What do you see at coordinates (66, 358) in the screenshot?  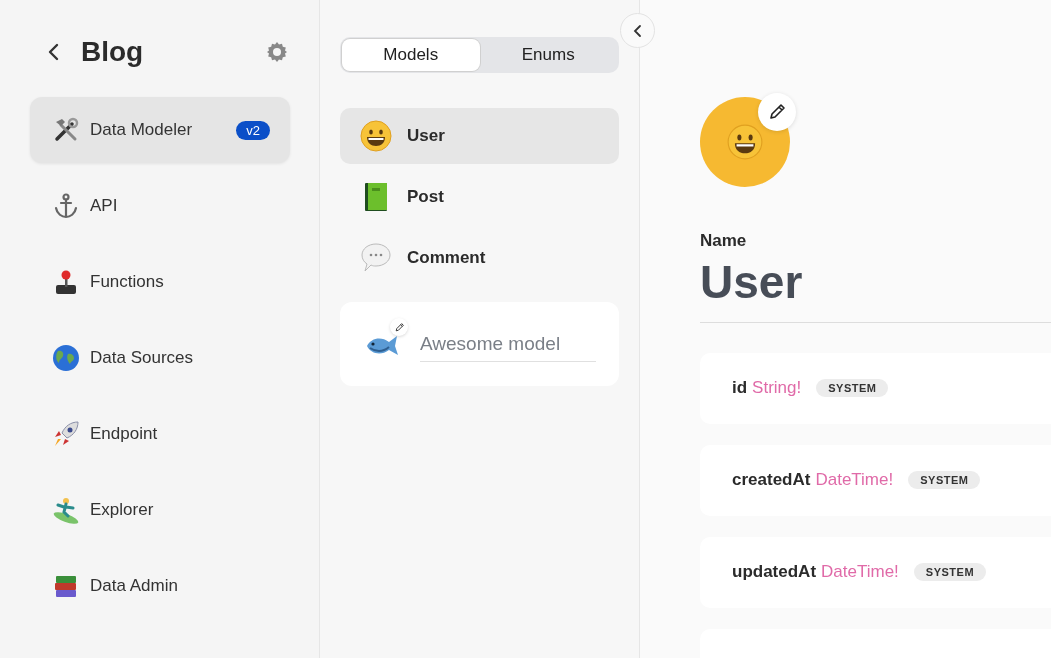 I see `globe-icon` at bounding box center [66, 358].